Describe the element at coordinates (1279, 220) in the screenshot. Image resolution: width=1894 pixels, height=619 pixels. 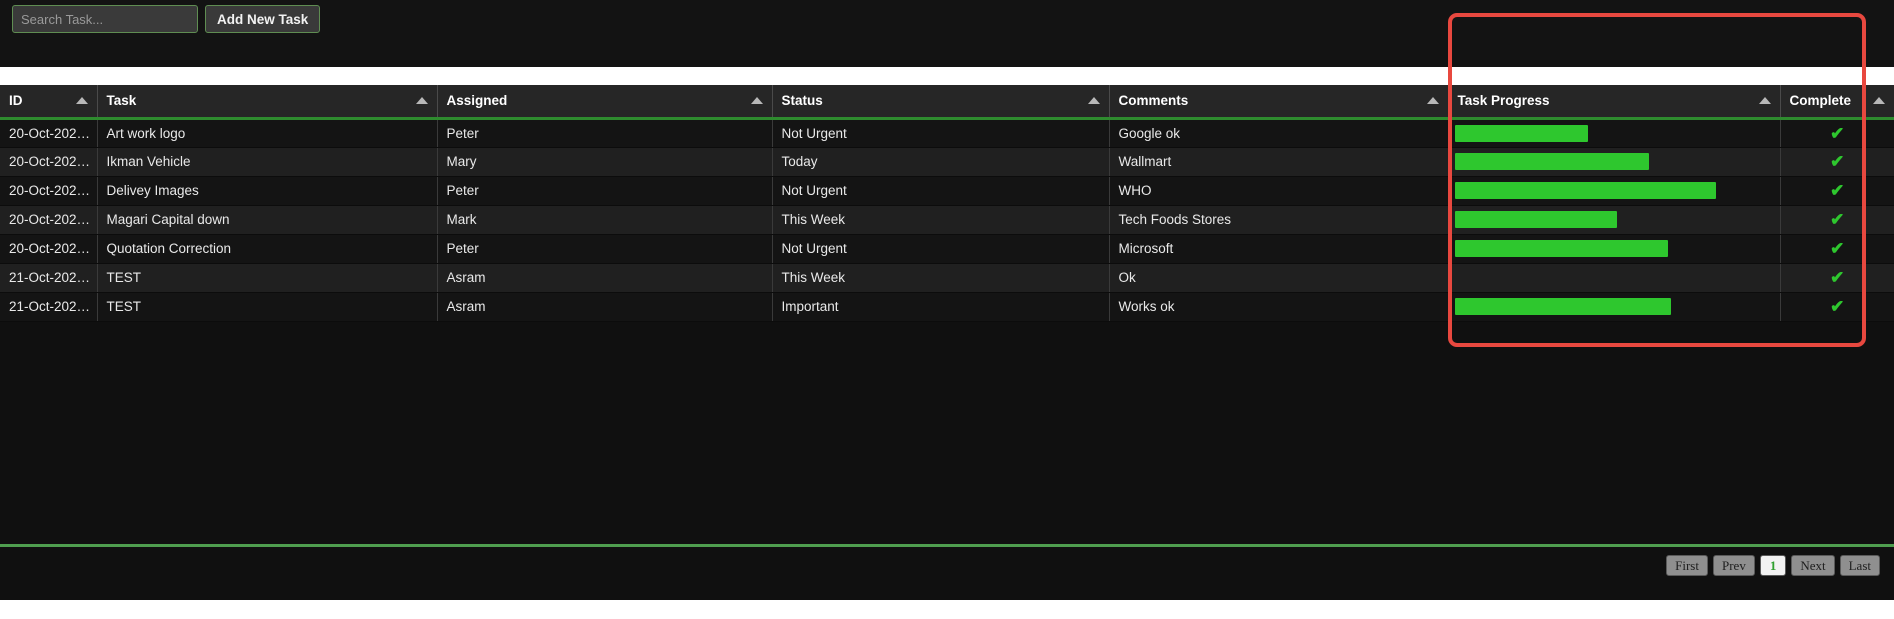
I see `cell-comments: Tech Foods Stores` at that location.